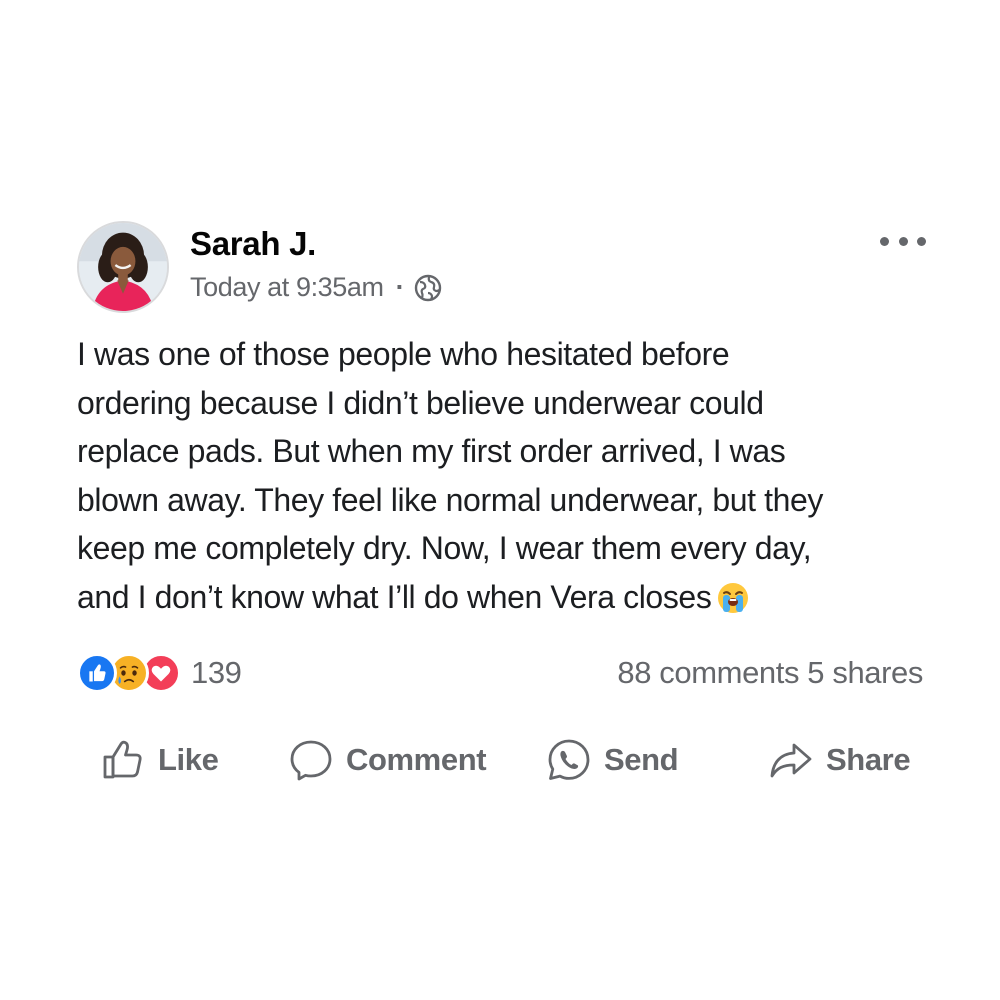  Describe the element at coordinates (122, 759) in the screenshot. I see `thumbs-up-icon` at that location.